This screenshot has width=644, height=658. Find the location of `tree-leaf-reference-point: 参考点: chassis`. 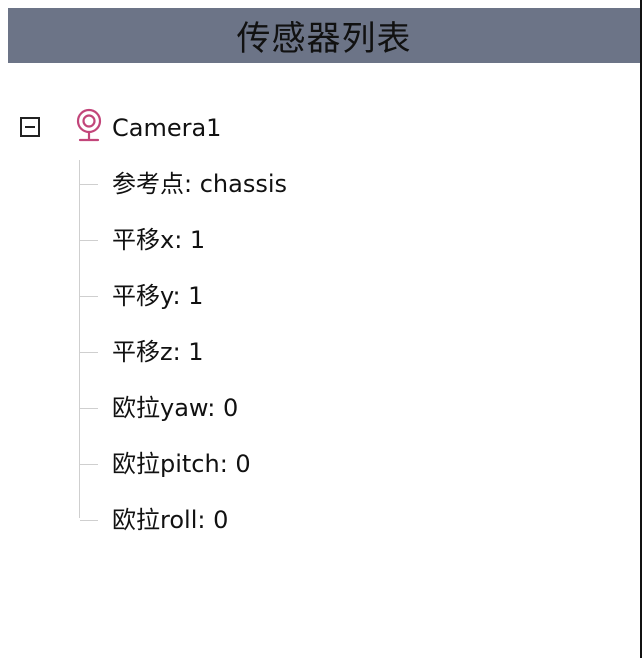

tree-leaf-reference-point: 参考点: chassis is located at coordinates (340, 184).